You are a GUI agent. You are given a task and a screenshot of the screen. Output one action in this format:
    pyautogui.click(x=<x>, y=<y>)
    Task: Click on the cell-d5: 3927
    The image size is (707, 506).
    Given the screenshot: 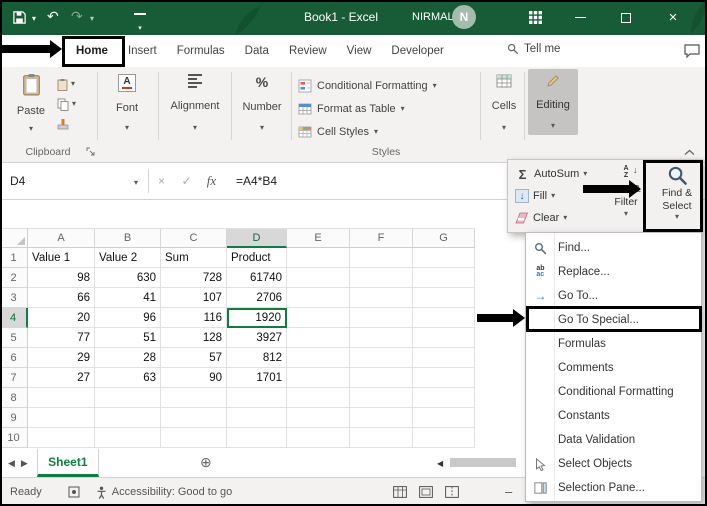 What is the action you would take?
    pyautogui.click(x=257, y=338)
    